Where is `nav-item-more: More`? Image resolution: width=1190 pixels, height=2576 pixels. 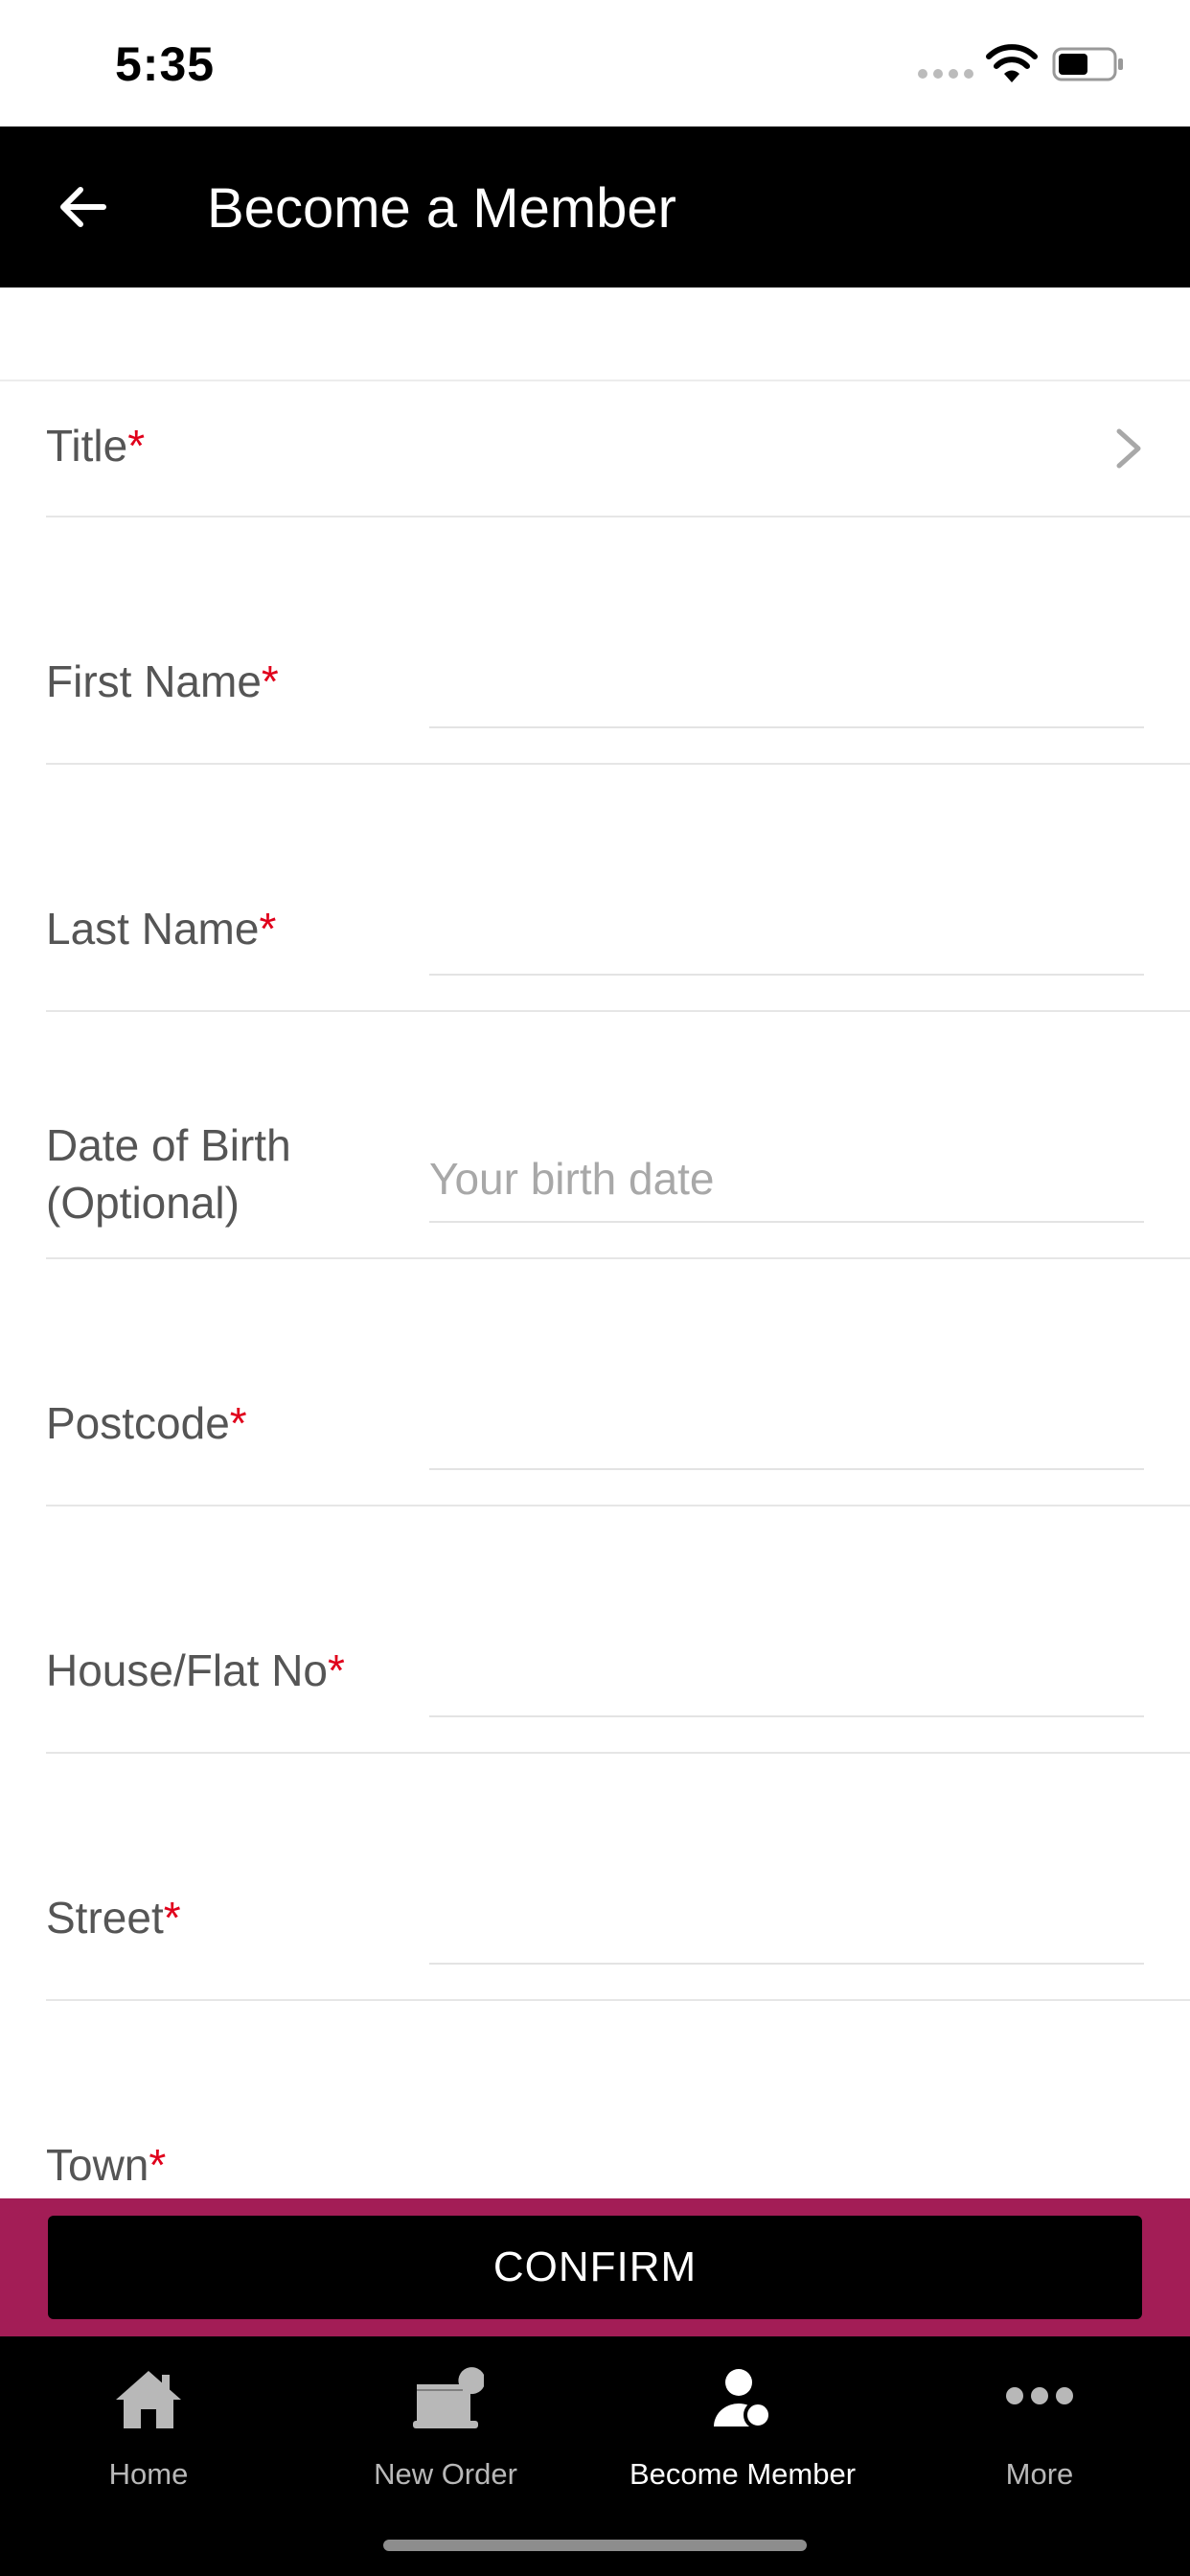 nav-item-more: More is located at coordinates (1039, 2417).